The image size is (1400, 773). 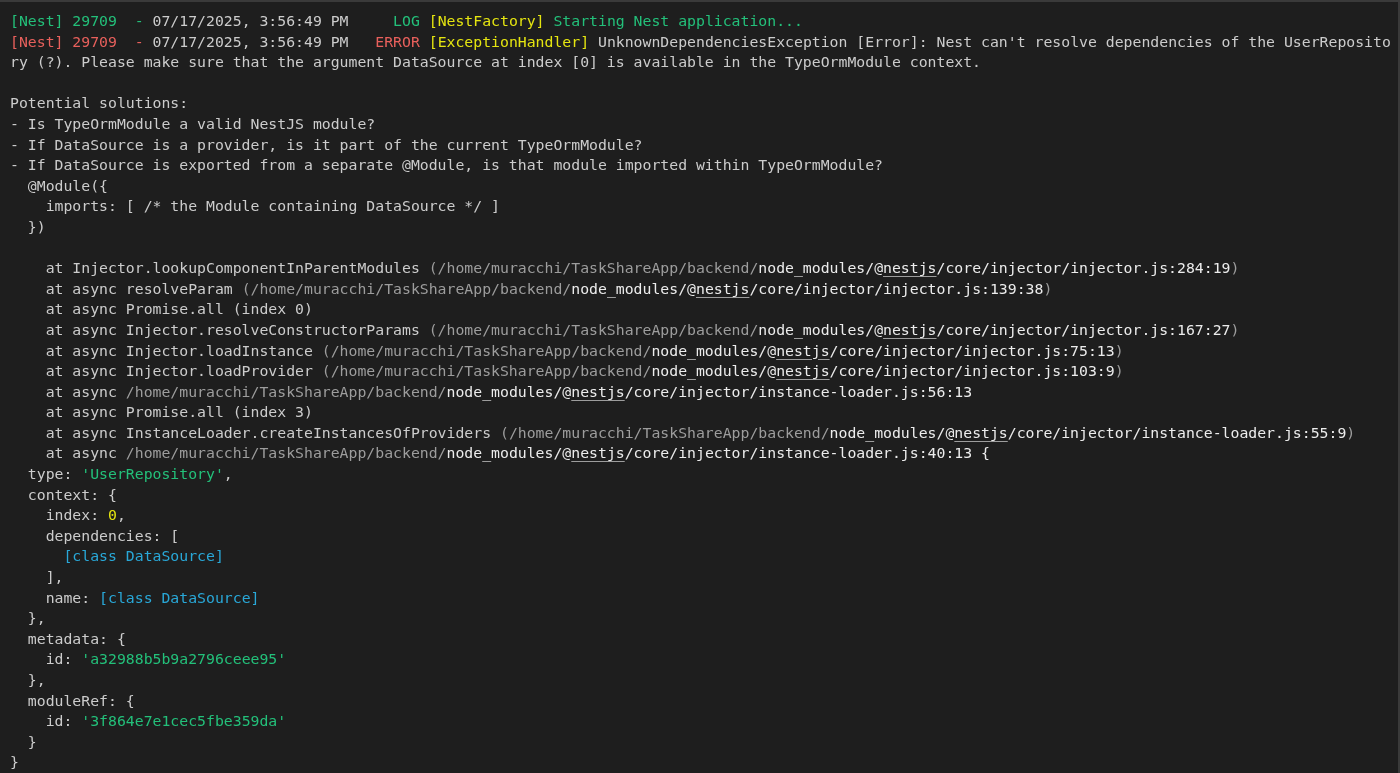 I want to click on log-line: at async /home/muracchi/TaskShareApp/backend/node_modules/@nestjs/core/injector/instance-loader.js:40:13 {, so click(x=517, y=453).